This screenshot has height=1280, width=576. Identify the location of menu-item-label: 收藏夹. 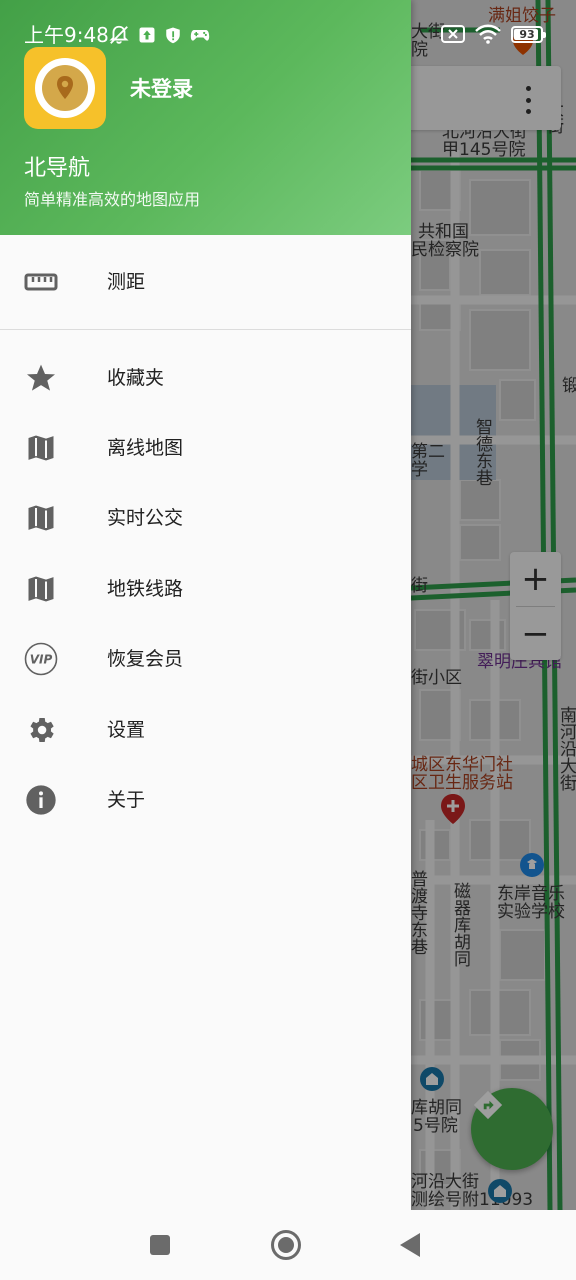
(136, 378).